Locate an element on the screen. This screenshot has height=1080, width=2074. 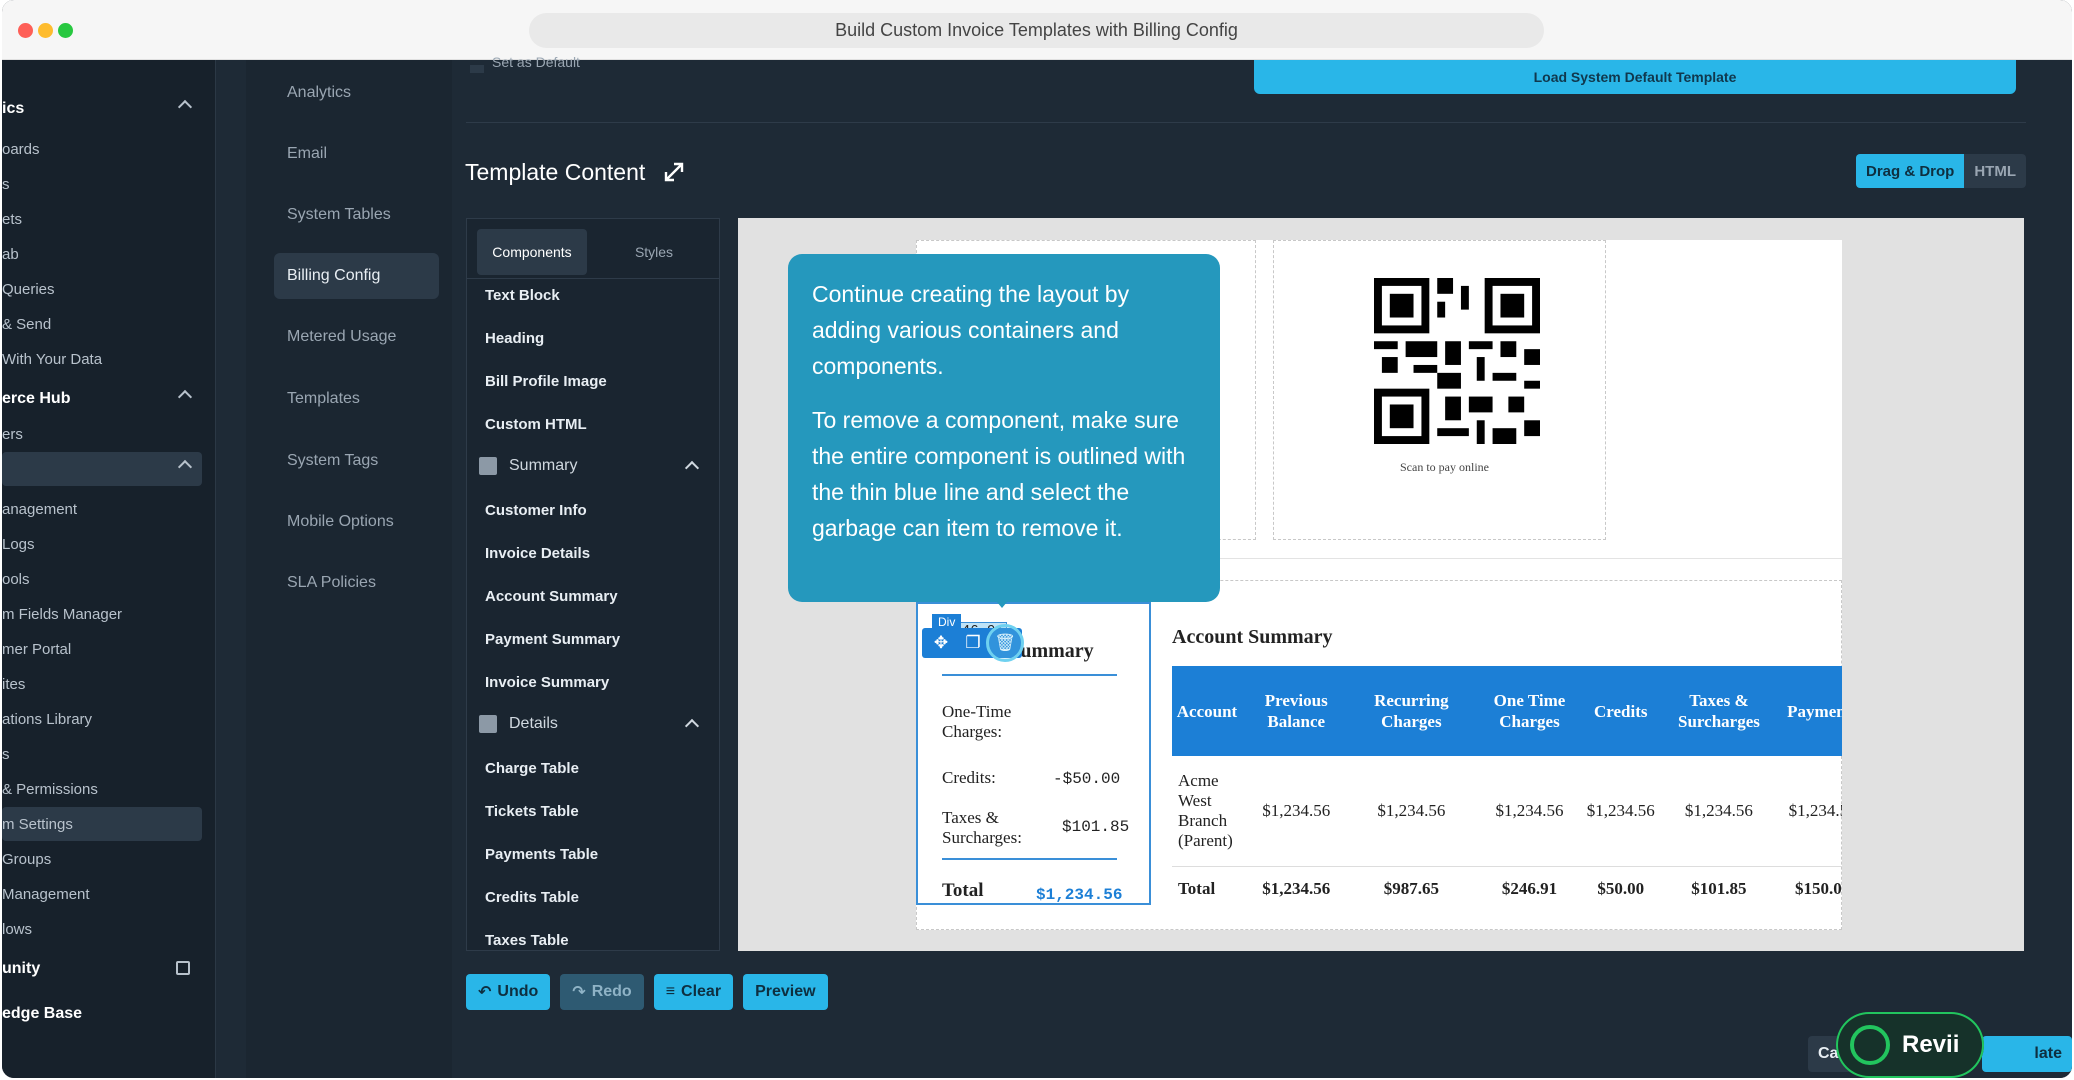
load-default-template-button: Load System Default Template is located at coordinates (1635, 77).